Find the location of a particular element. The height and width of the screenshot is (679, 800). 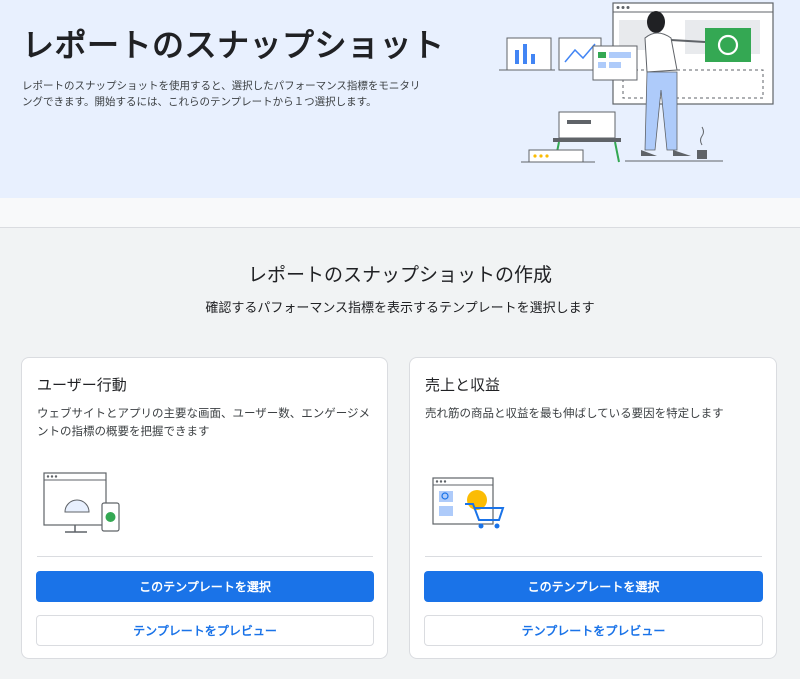

section-subtitle: 確認するパフォーマンス指標を表示するテンプレートを選択します is located at coordinates (400, 308).